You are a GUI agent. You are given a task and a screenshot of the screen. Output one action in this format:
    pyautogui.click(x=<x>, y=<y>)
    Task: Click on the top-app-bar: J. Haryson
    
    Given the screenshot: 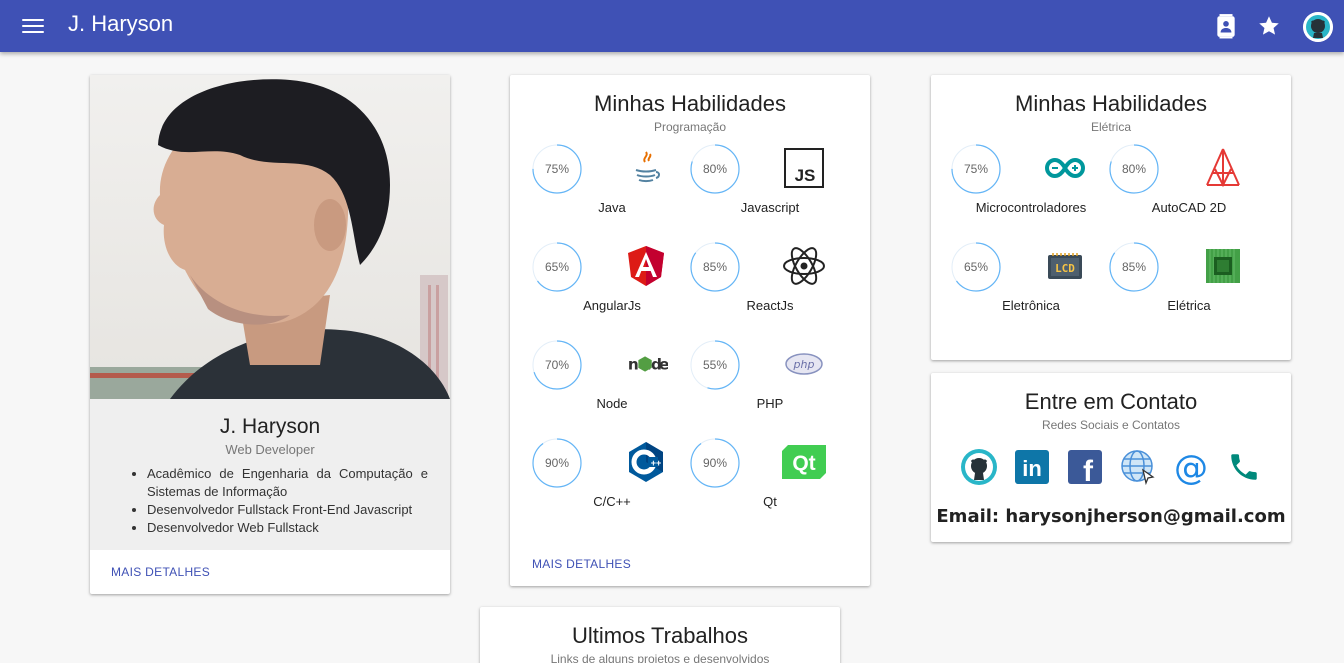 What is the action you would take?
    pyautogui.click(x=672, y=26)
    